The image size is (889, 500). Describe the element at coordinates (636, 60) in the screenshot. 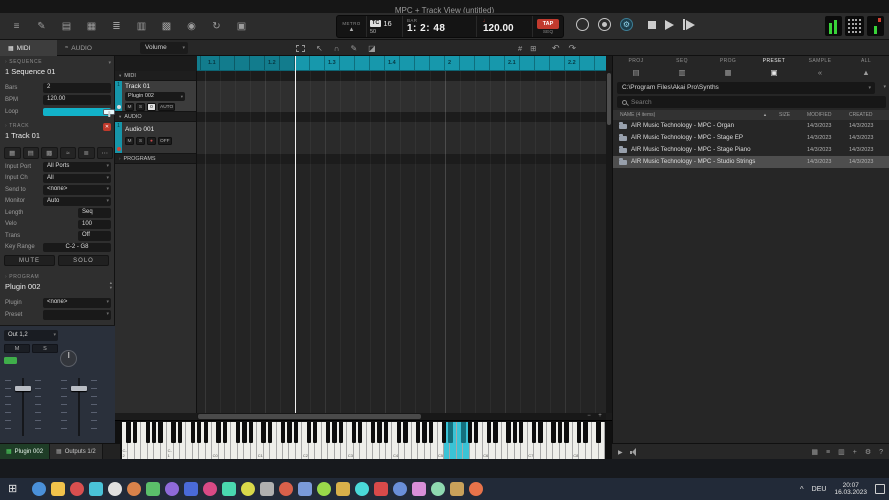

I see `browser-filter-proj: PROJ` at that location.